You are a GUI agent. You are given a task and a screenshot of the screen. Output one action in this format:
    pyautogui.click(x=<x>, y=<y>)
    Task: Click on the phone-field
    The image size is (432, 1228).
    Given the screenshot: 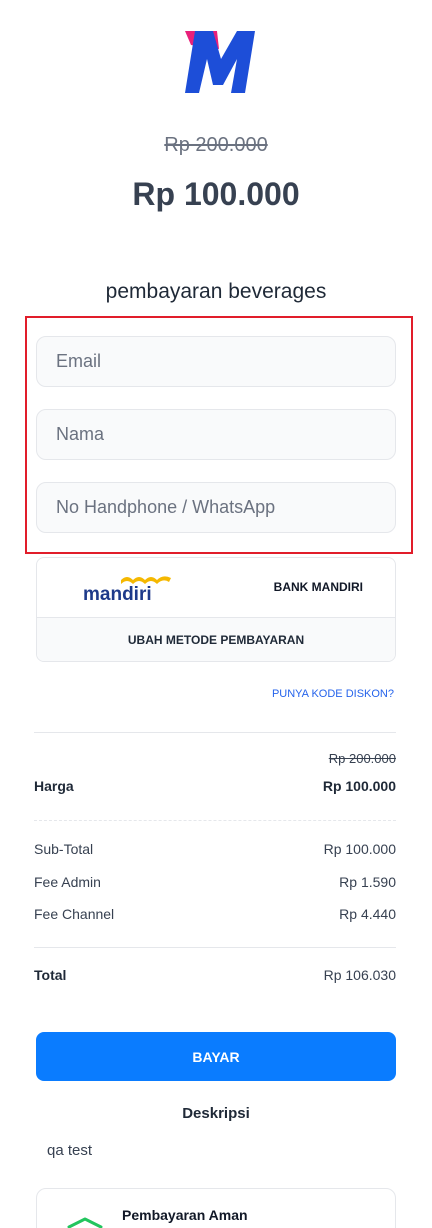 What is the action you would take?
    pyautogui.click(x=216, y=507)
    